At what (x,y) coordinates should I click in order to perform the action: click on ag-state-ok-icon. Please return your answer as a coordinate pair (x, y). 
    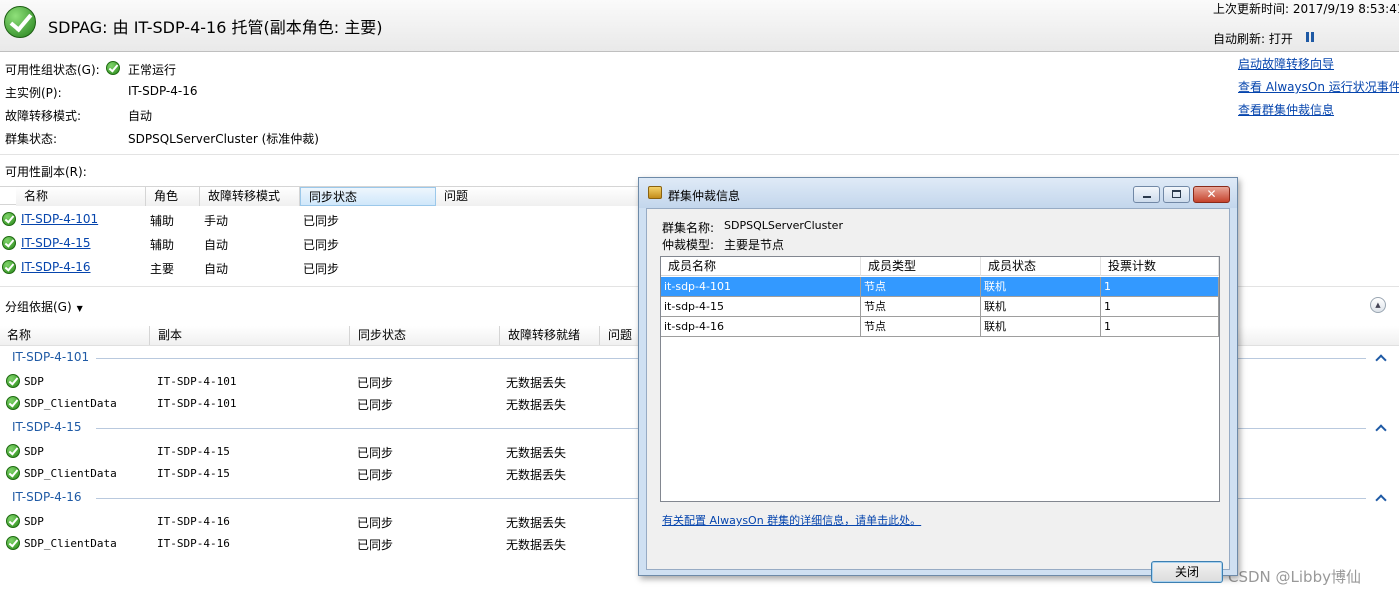
    Looking at the image, I should click on (113, 68).